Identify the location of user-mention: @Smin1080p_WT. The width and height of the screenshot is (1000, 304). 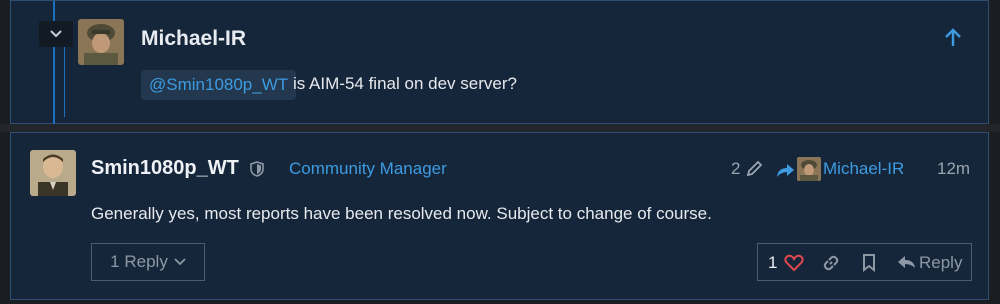
(219, 85).